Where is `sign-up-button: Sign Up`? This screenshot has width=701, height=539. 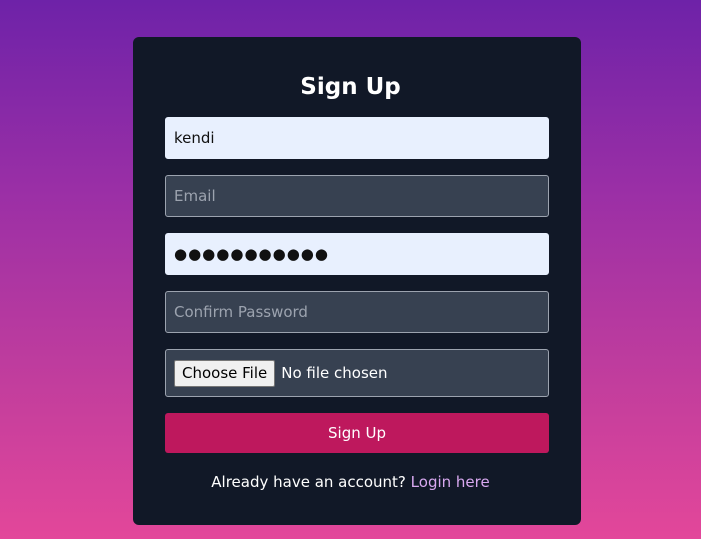 sign-up-button: Sign Up is located at coordinates (357, 433).